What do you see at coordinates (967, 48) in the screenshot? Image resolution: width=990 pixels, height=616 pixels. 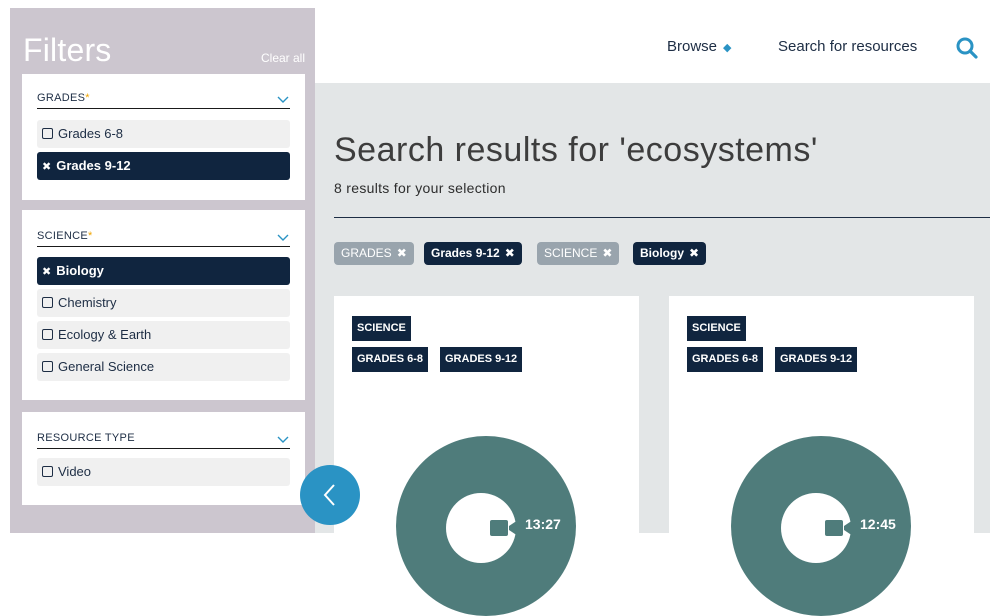 I see `search-icon` at bounding box center [967, 48].